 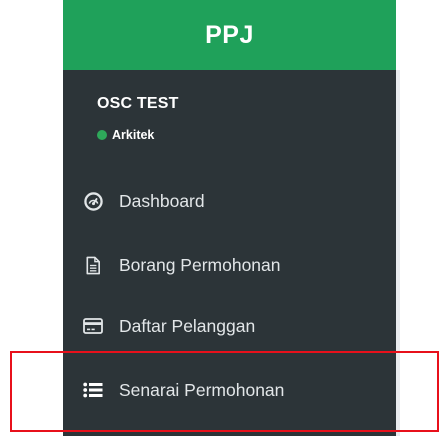 I want to click on user-name: OSC TEST, so click(x=138, y=103).